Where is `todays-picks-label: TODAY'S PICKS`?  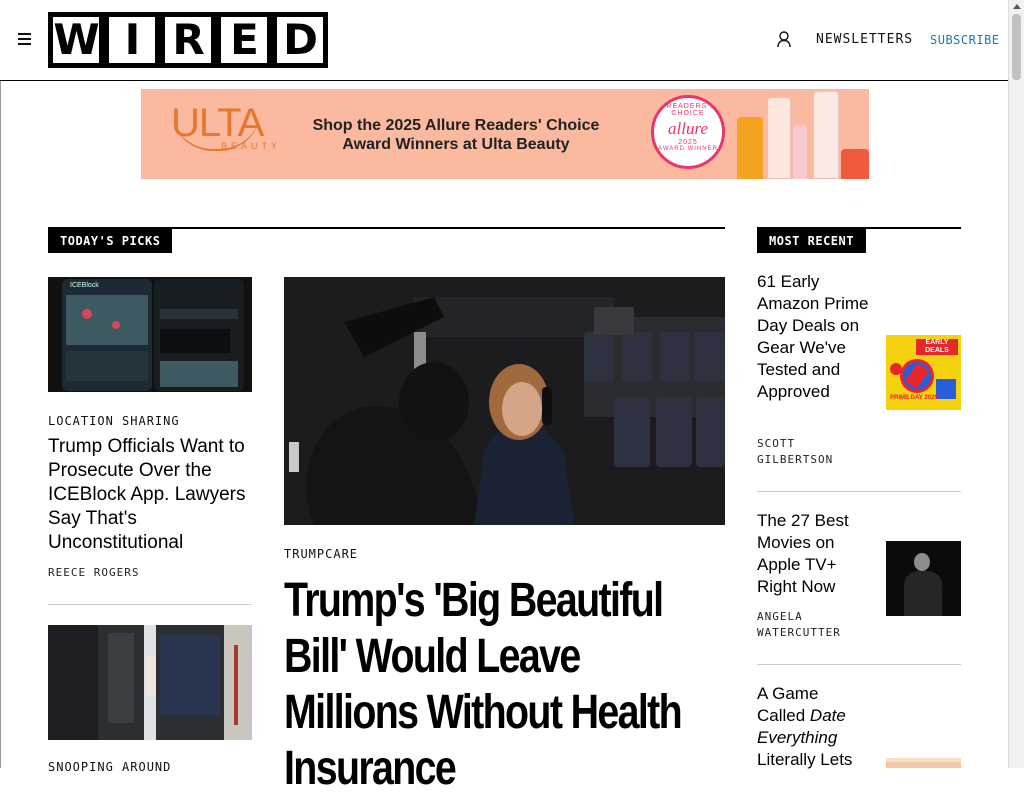
todays-picks-label: TODAY'S PICKS is located at coordinates (110, 241).